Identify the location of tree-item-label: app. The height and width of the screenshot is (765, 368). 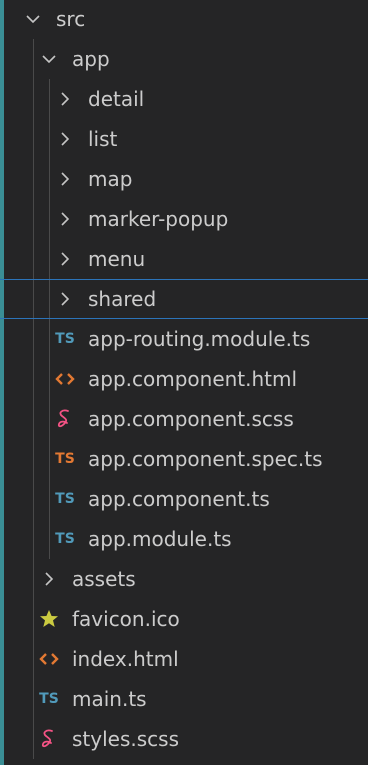
(91, 59).